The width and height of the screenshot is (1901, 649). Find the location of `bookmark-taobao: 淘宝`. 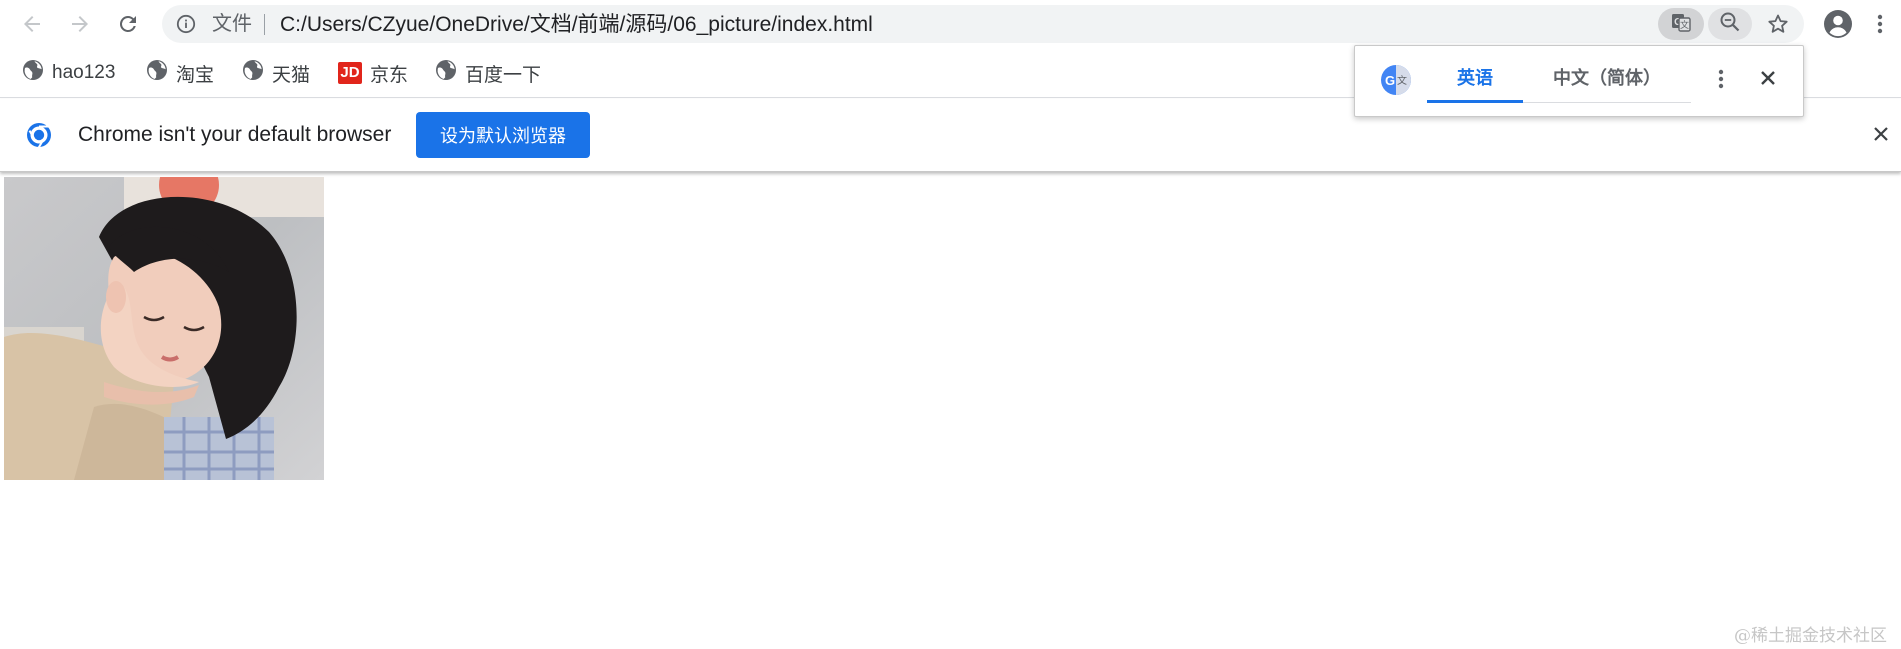

bookmark-taobao: 淘宝 is located at coordinates (180, 73).